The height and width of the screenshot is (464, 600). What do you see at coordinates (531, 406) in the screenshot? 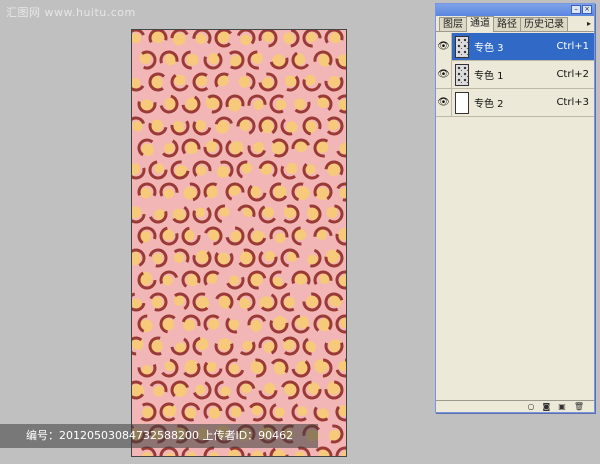
I see `load-selection-icon: ○` at bounding box center [531, 406].